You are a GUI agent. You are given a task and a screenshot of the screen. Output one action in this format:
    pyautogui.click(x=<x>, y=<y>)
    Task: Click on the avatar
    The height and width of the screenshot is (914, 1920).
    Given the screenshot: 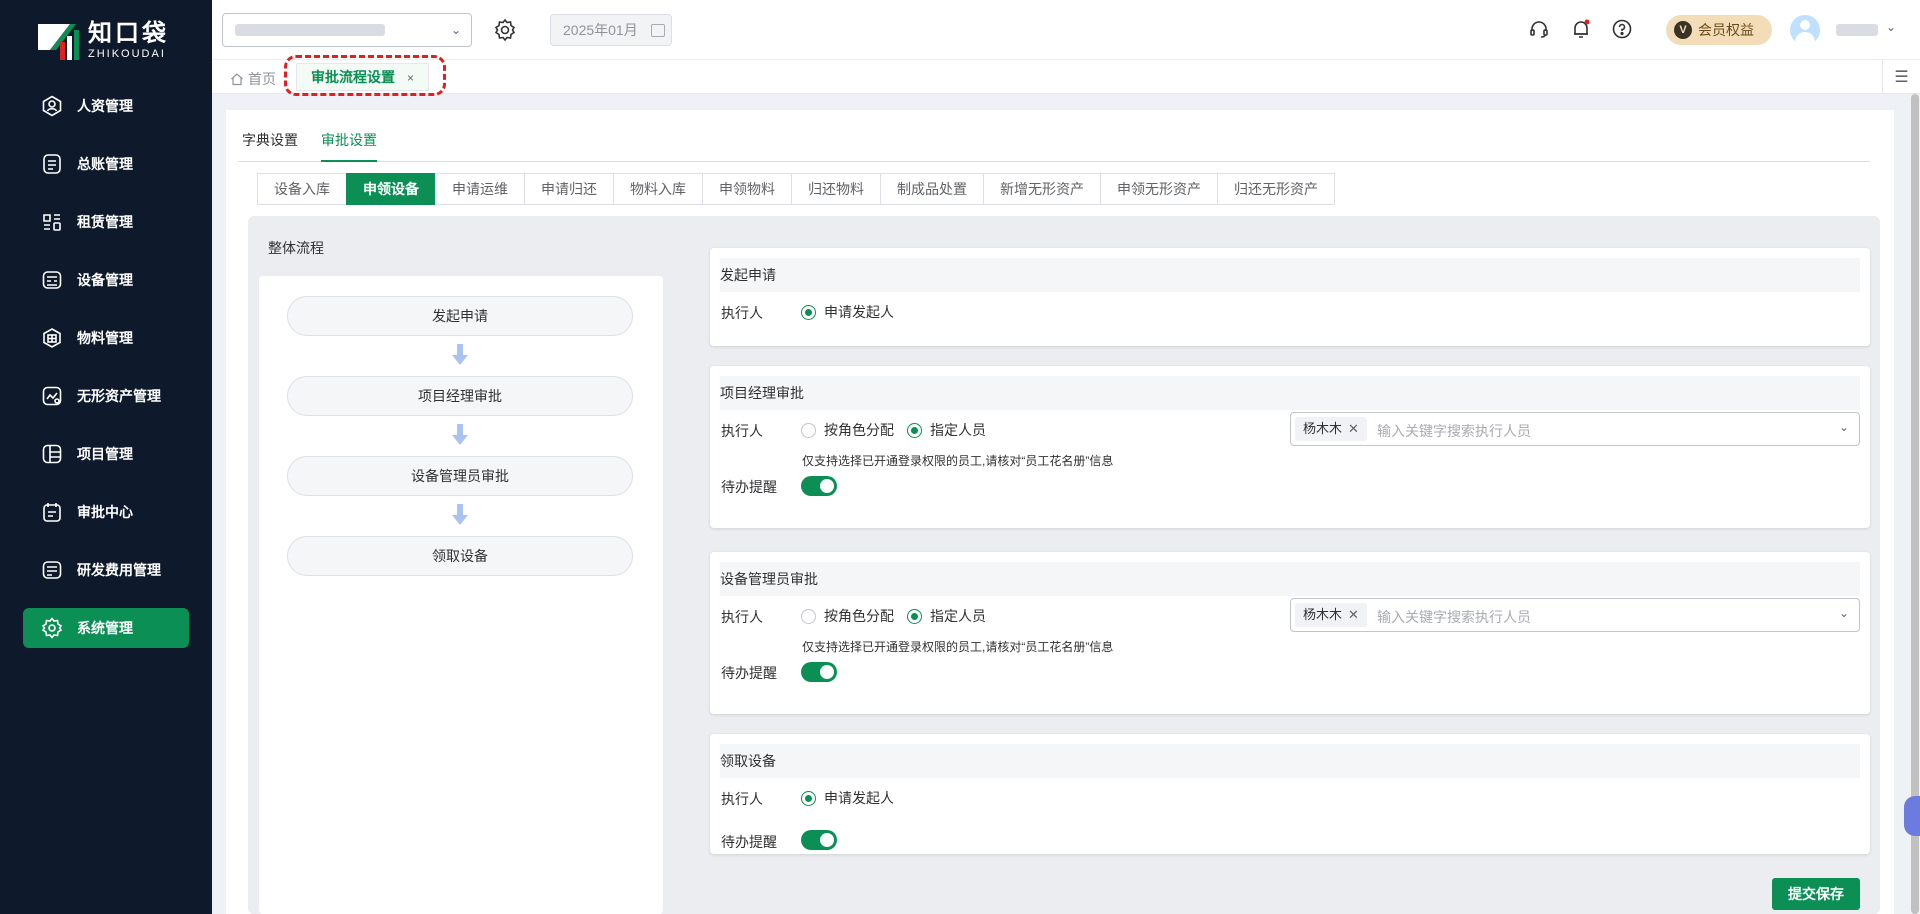 What is the action you would take?
    pyautogui.click(x=1805, y=30)
    